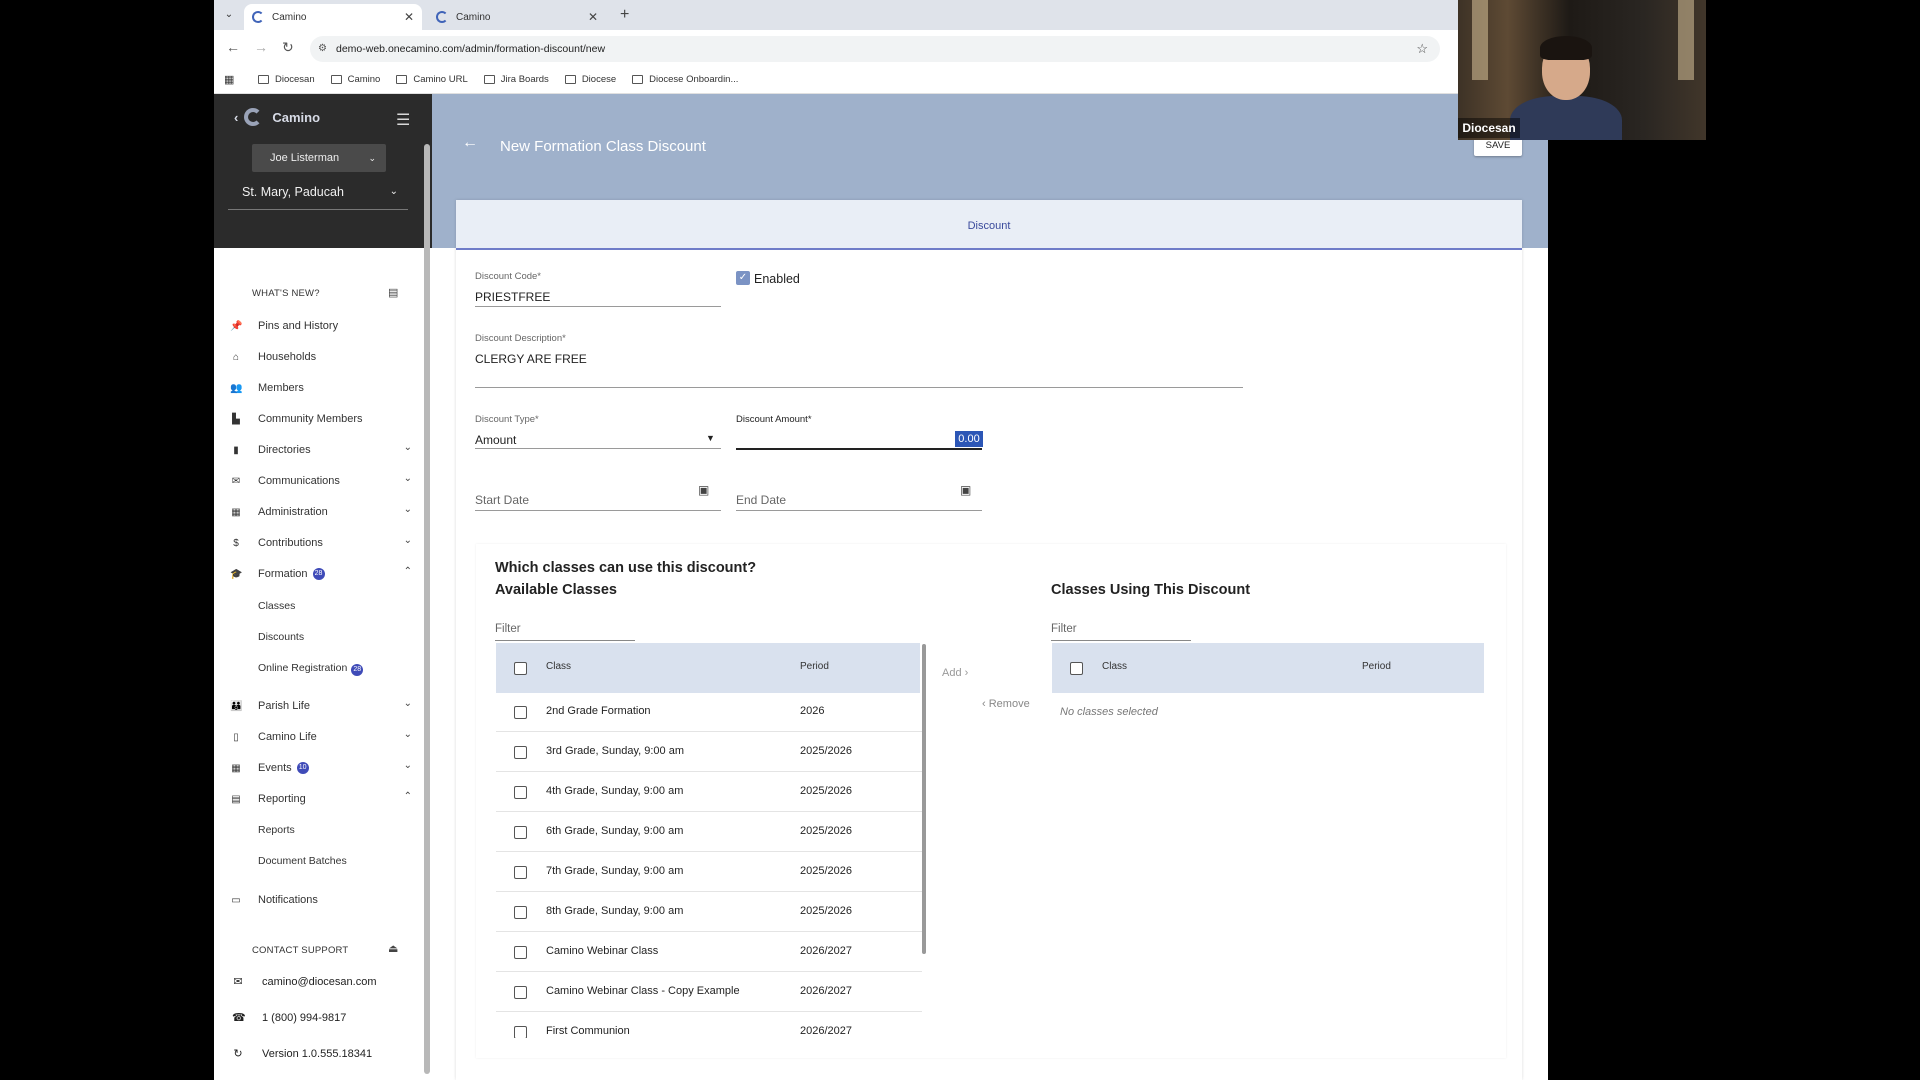 This screenshot has width=1920, height=1080. What do you see at coordinates (325, 388) in the screenshot?
I see `sidebar-item-members: 👥 Members` at bounding box center [325, 388].